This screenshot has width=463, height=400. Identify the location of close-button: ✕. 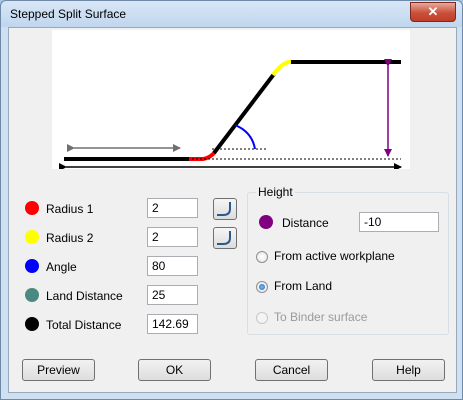
(433, 12).